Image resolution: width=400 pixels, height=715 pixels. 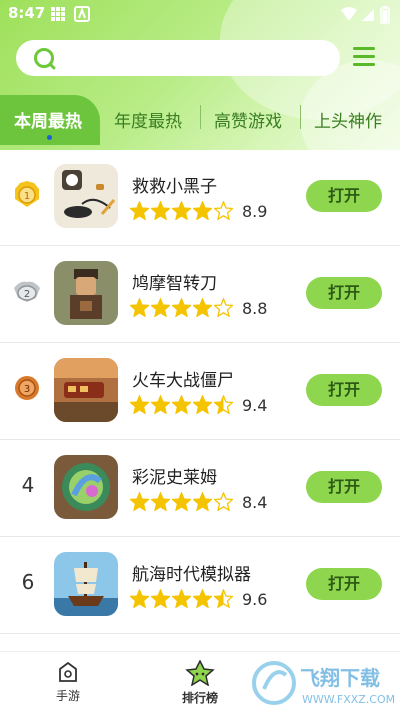 I want to click on list-item: 2 鸠摩智转刀 8.8 打开, so click(x=200, y=294).